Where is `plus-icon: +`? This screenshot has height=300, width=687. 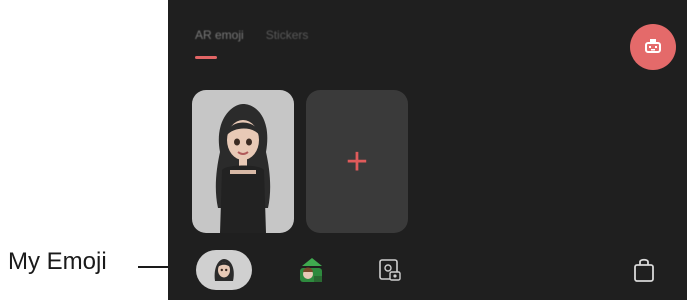 plus-icon: + is located at coordinates (357, 161).